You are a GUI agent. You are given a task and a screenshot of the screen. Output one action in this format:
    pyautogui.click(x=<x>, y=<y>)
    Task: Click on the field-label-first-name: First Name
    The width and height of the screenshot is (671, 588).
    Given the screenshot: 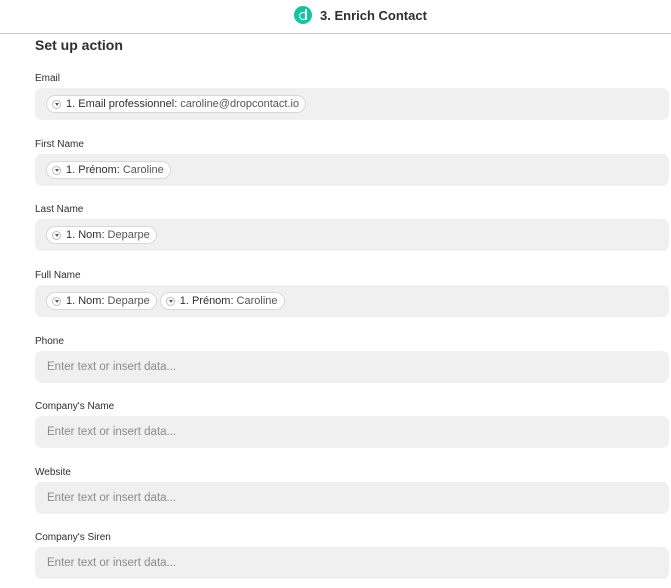 What is the action you would take?
    pyautogui.click(x=59, y=144)
    